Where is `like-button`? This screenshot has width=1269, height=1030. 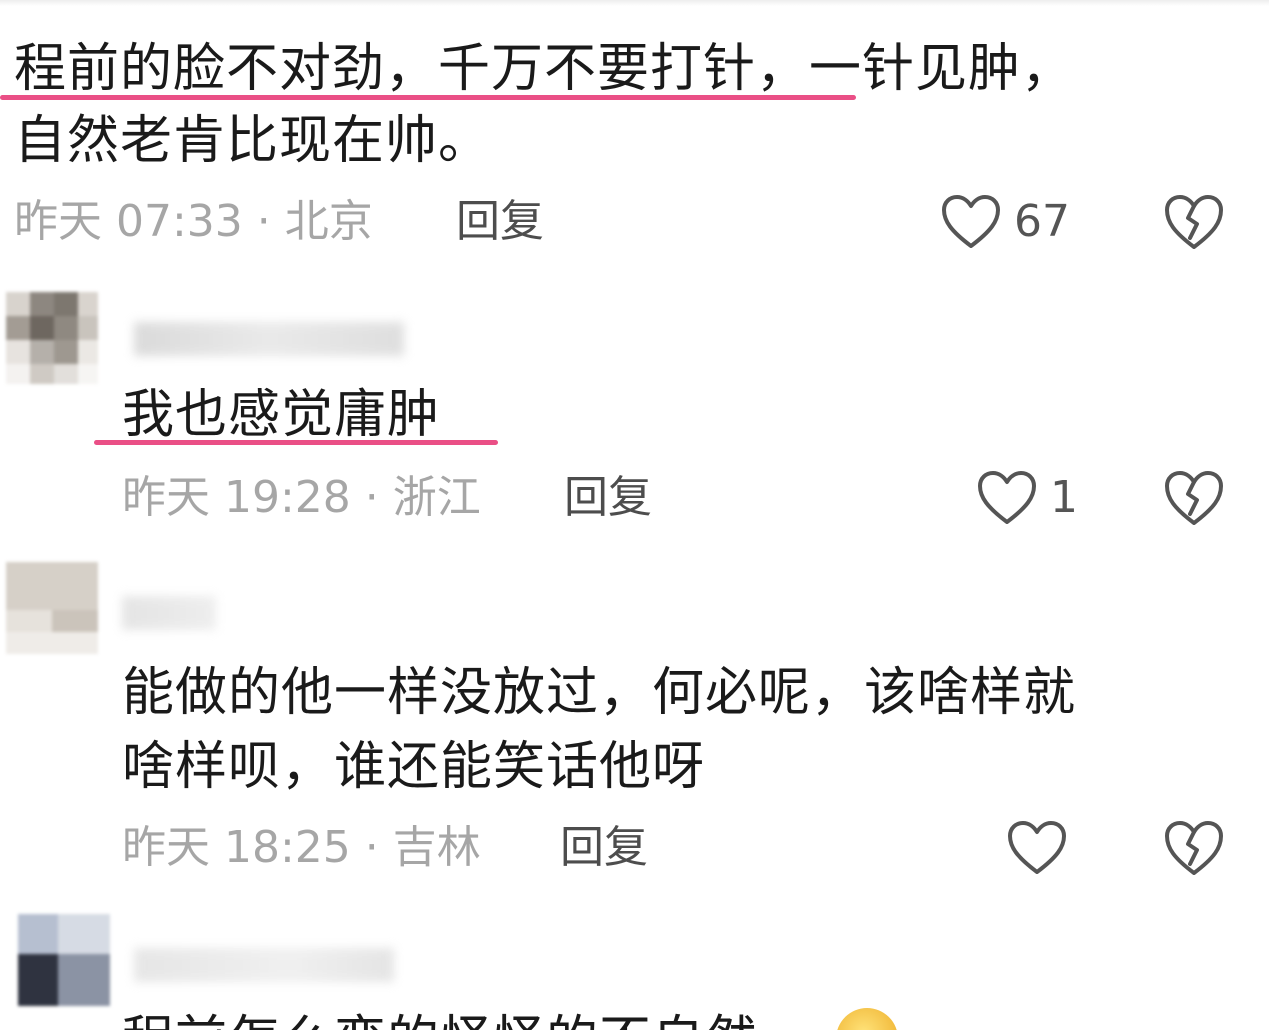
like-button is located at coordinates (1043, 848).